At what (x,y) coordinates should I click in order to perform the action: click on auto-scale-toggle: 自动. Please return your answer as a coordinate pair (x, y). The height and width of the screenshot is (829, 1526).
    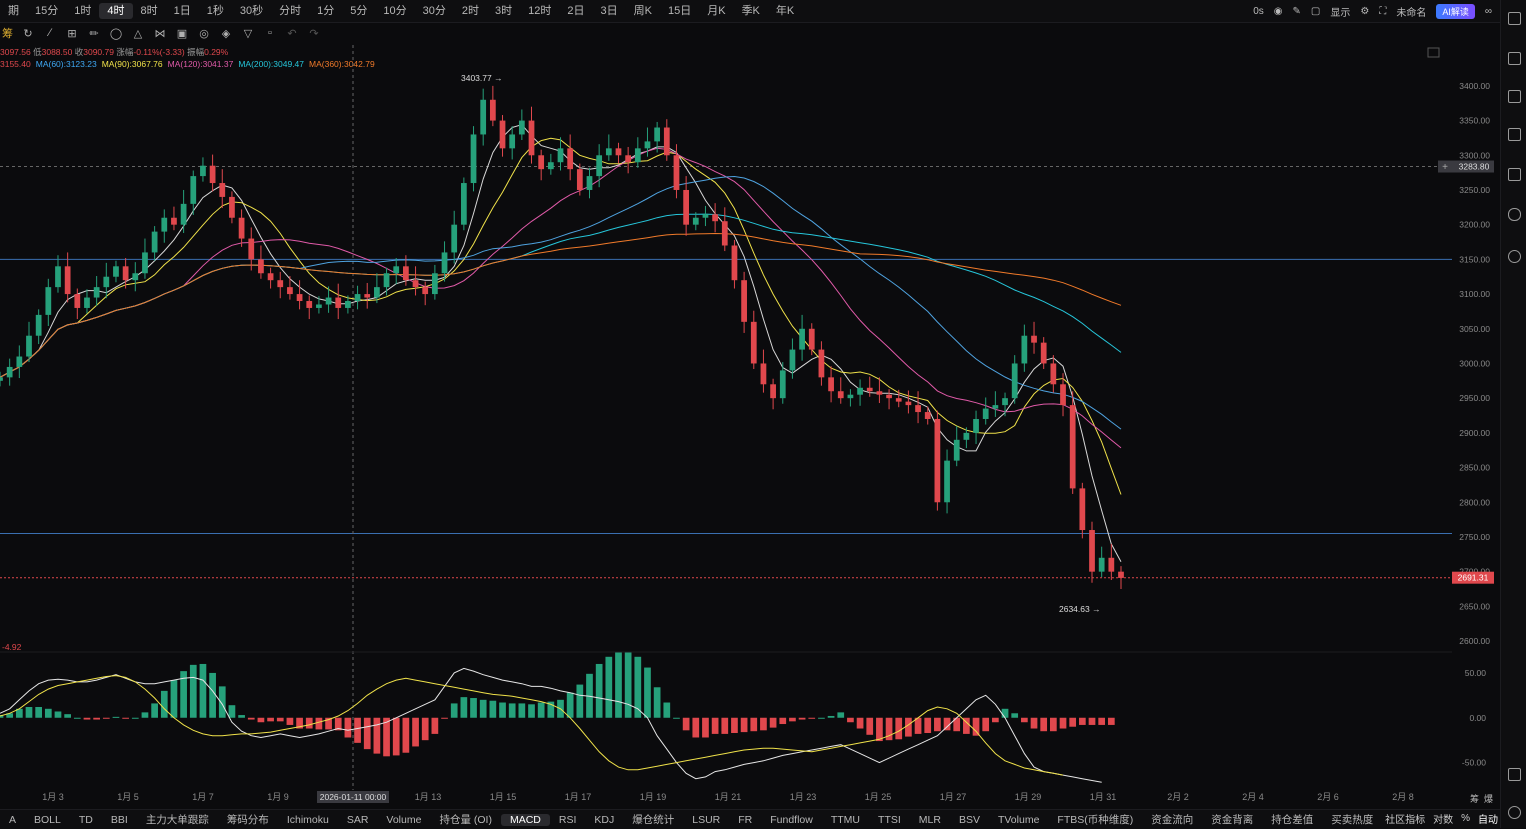
    Looking at the image, I should click on (1488, 818).